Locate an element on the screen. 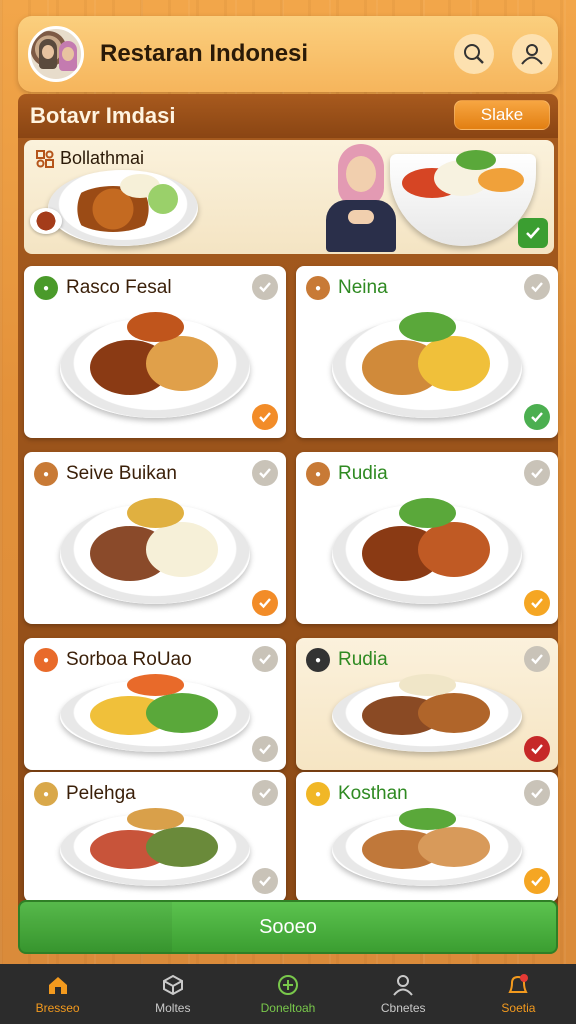 Image resolution: width=576 pixels, height=1024 pixels. dish-name: Sorboa RoUao is located at coordinates (129, 659).